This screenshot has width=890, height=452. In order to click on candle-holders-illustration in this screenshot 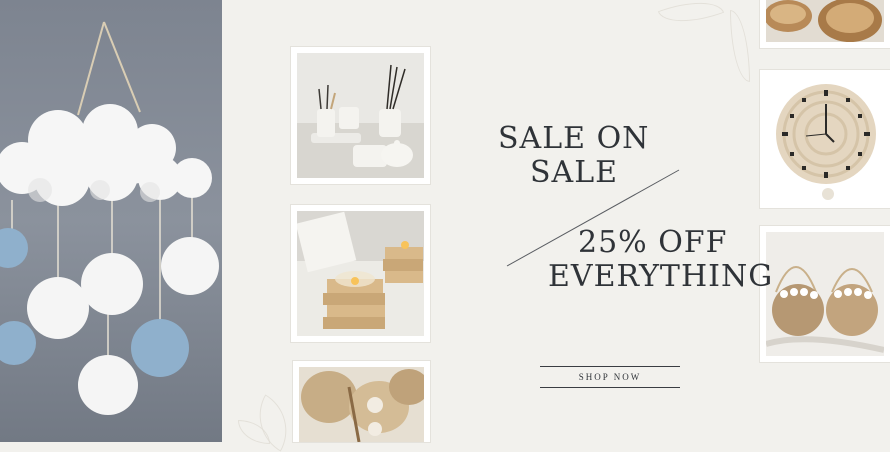, I will do `click(360, 273)`.